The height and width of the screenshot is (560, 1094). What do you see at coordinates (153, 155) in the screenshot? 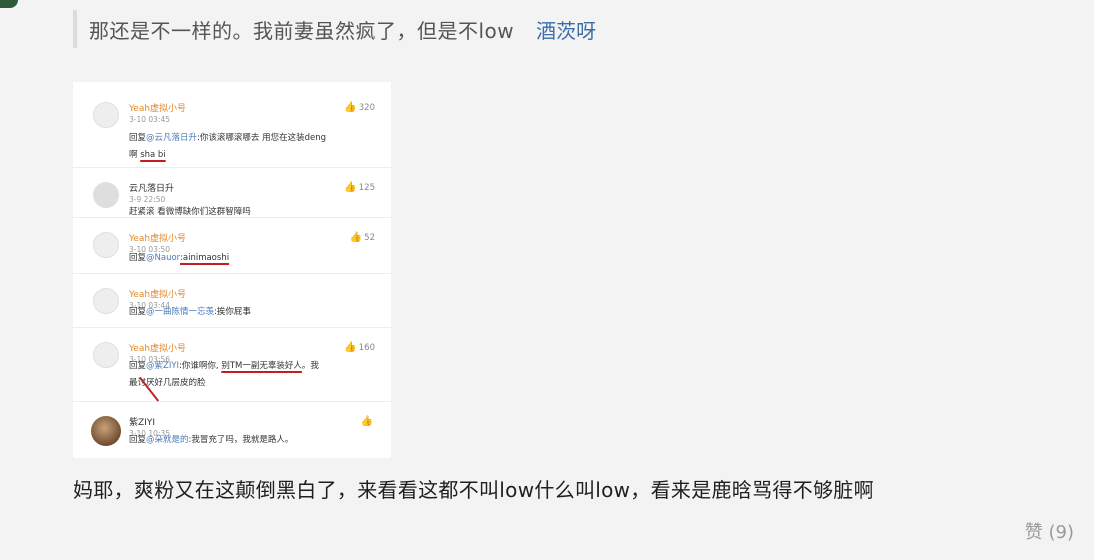
I see `underlined-text: sha bi` at bounding box center [153, 155].